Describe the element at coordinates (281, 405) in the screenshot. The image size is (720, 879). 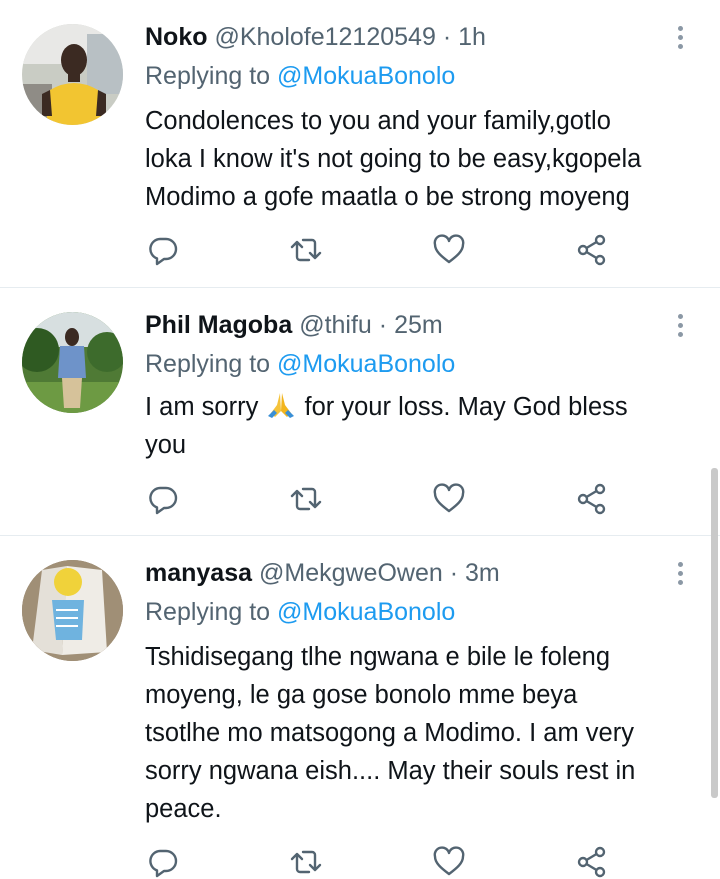
I see `folded-hands-icon` at that location.